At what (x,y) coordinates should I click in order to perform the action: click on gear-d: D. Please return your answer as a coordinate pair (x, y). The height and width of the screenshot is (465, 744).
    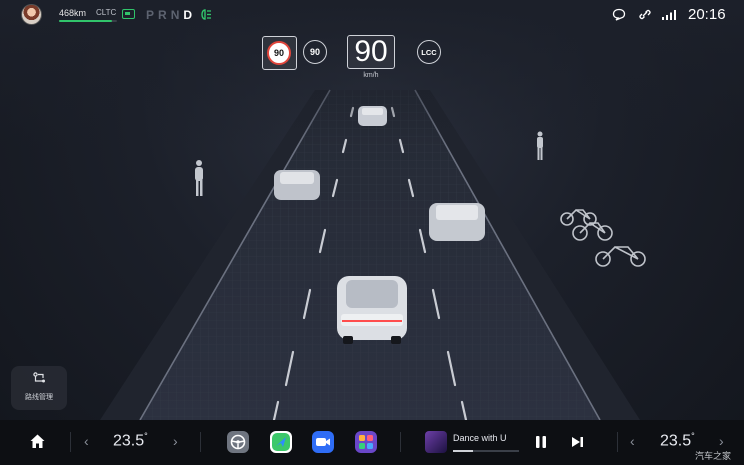
    Looking at the image, I should click on (190, 15).